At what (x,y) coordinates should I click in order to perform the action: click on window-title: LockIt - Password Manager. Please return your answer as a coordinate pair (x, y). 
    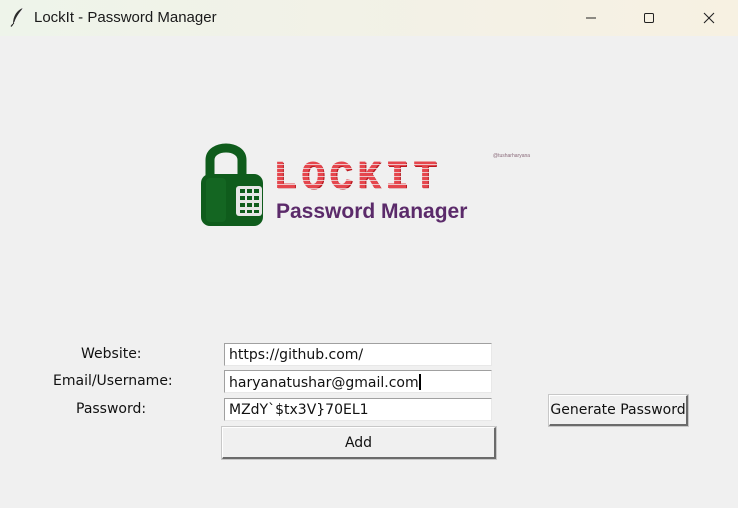
    Looking at the image, I should click on (125, 17).